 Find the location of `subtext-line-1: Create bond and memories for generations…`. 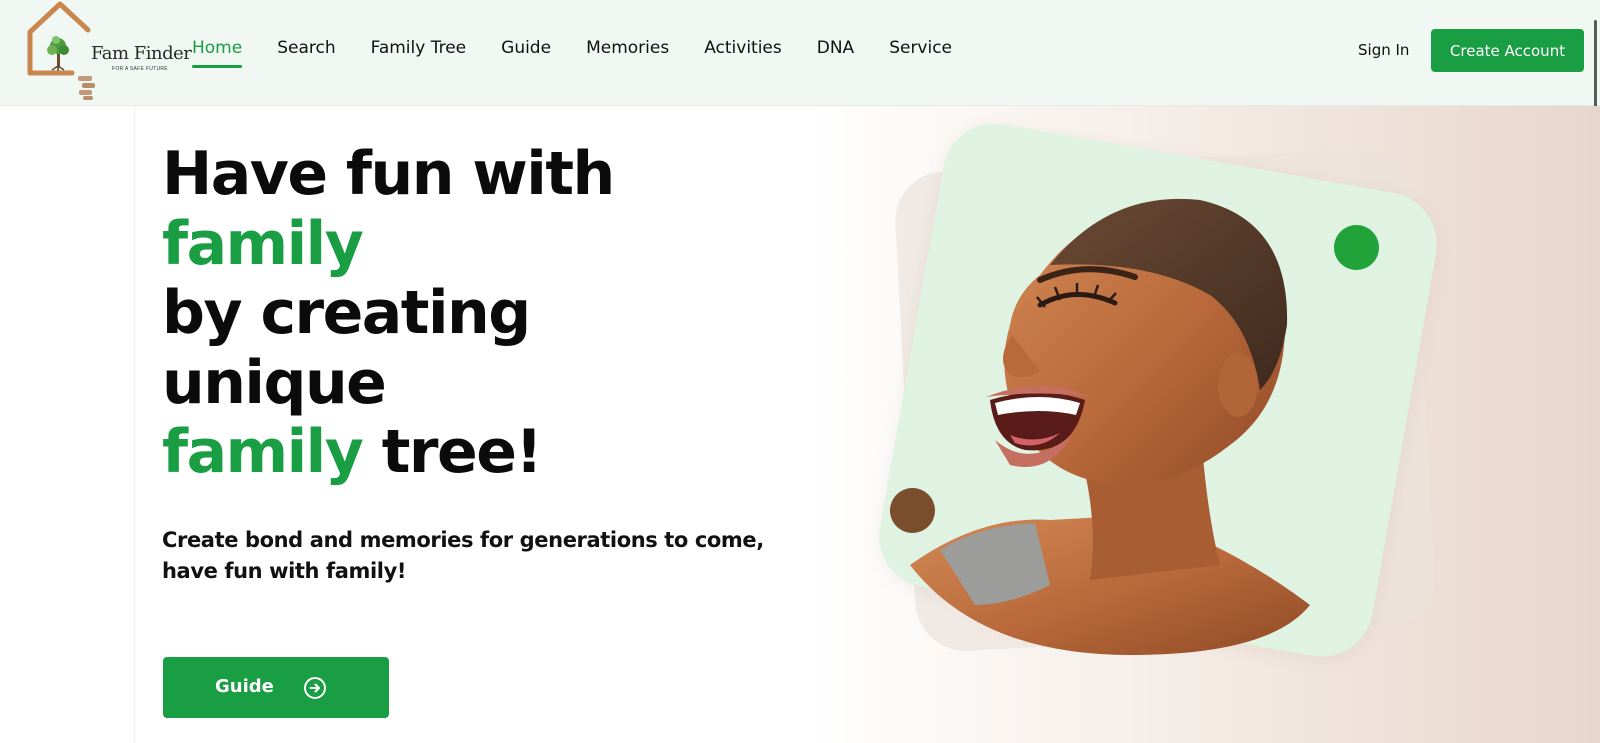

subtext-line-1: Create bond and memories for generations… is located at coordinates (463, 540).